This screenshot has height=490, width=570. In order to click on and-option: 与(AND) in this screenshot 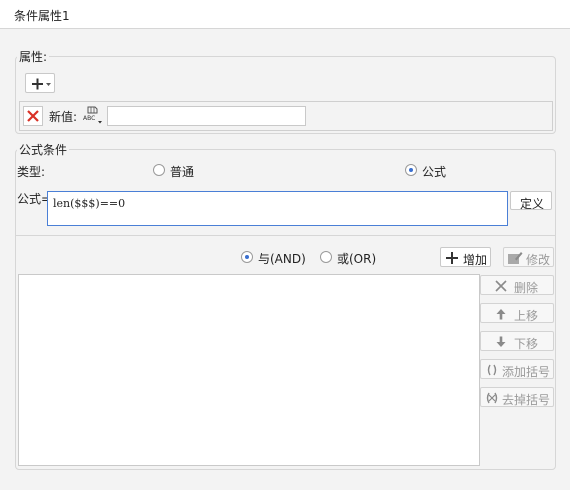, I will do `click(277, 258)`.